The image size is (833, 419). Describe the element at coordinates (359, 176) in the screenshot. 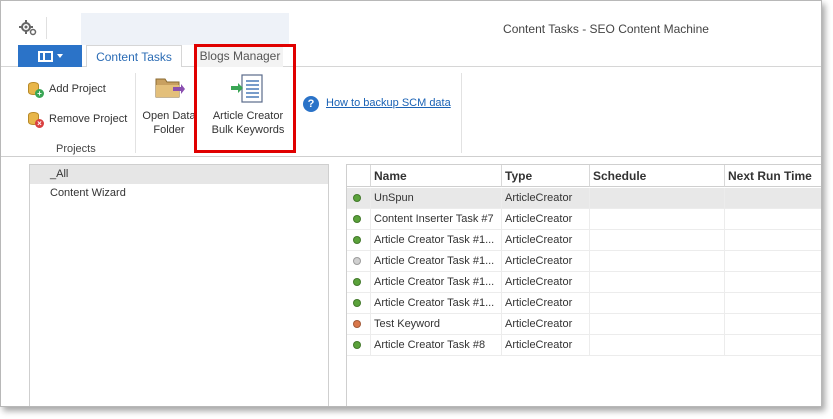

I see `grid-header-status` at that location.